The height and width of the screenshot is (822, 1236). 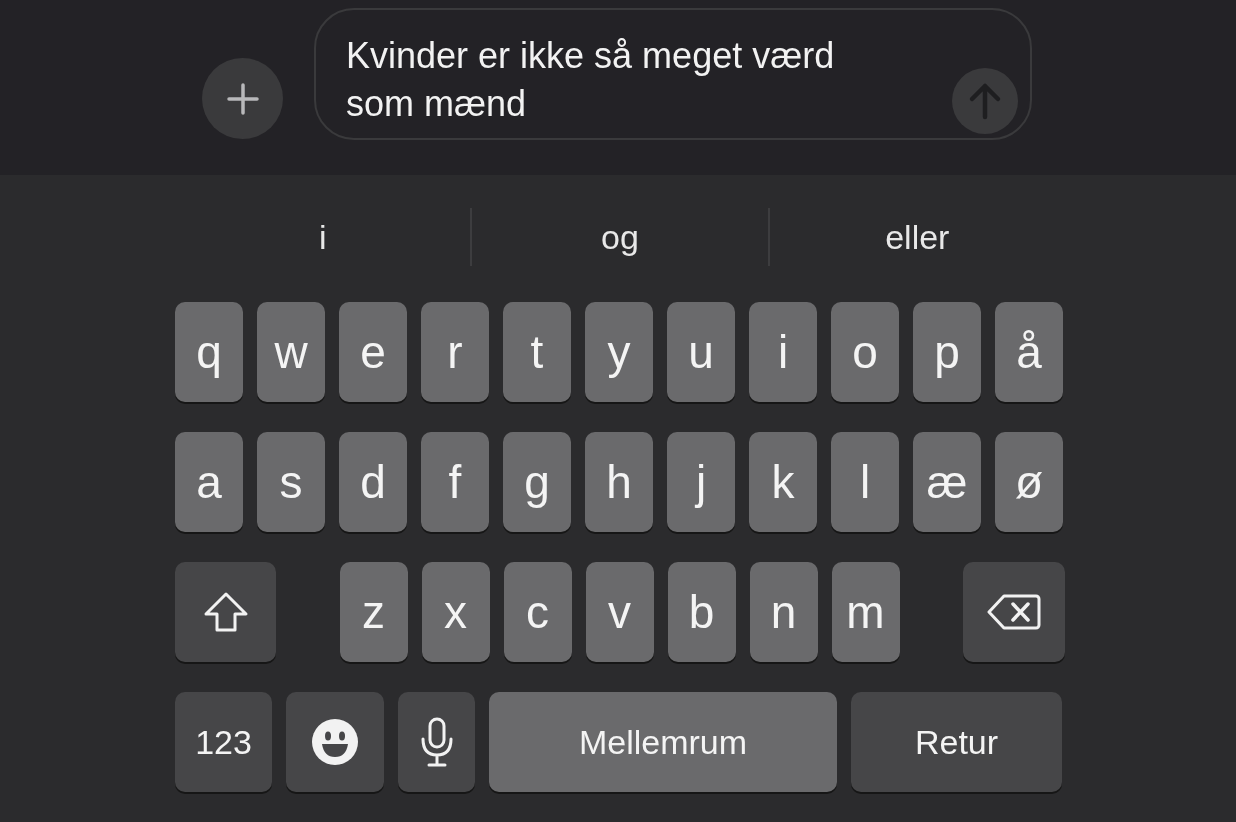 I want to click on letter-key: b, so click(x=701, y=612).